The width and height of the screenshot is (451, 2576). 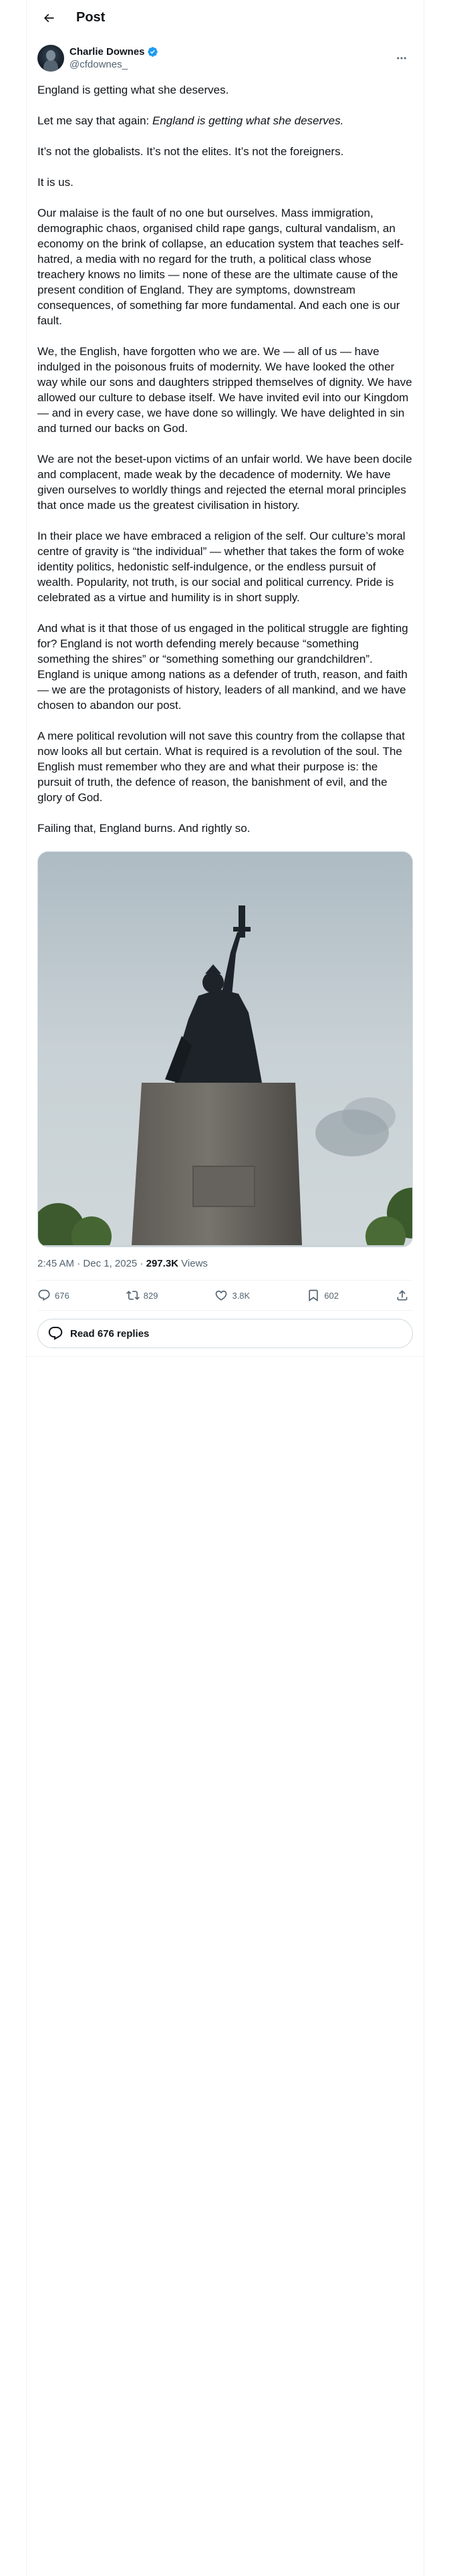 I want to click on like-button: 3.8K, so click(x=232, y=1296).